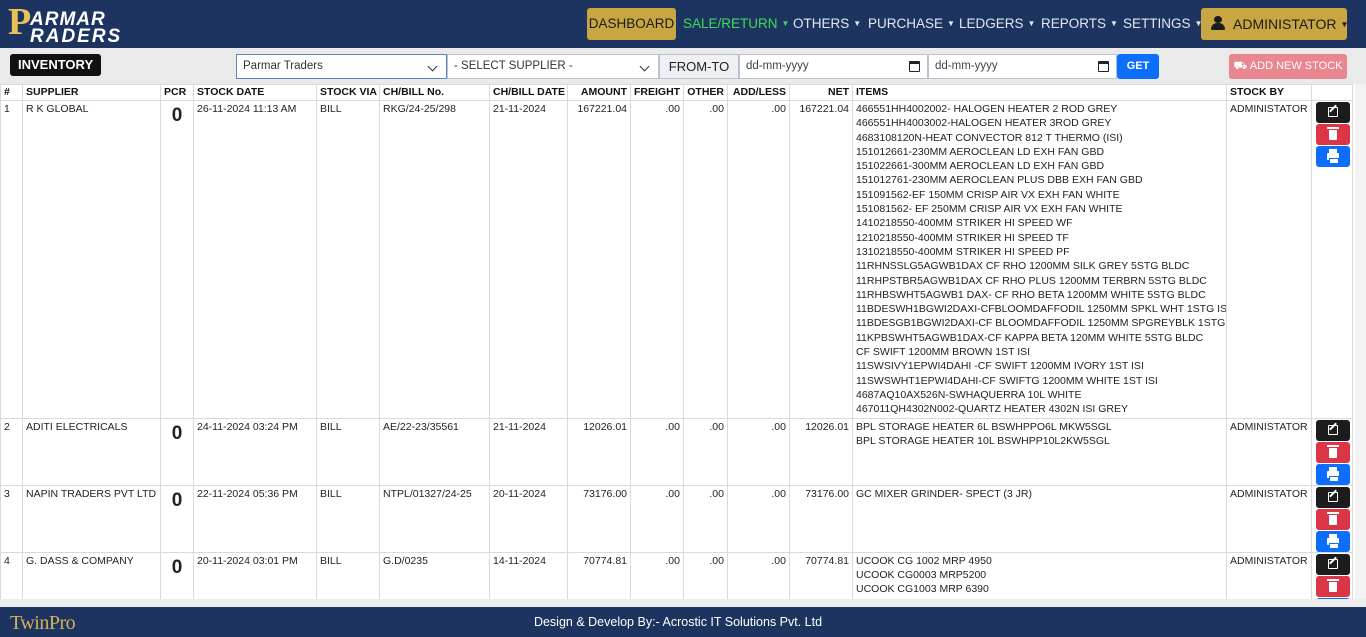 Image resolution: width=1366 pixels, height=637 pixels. I want to click on cell-no: 1, so click(11, 259).